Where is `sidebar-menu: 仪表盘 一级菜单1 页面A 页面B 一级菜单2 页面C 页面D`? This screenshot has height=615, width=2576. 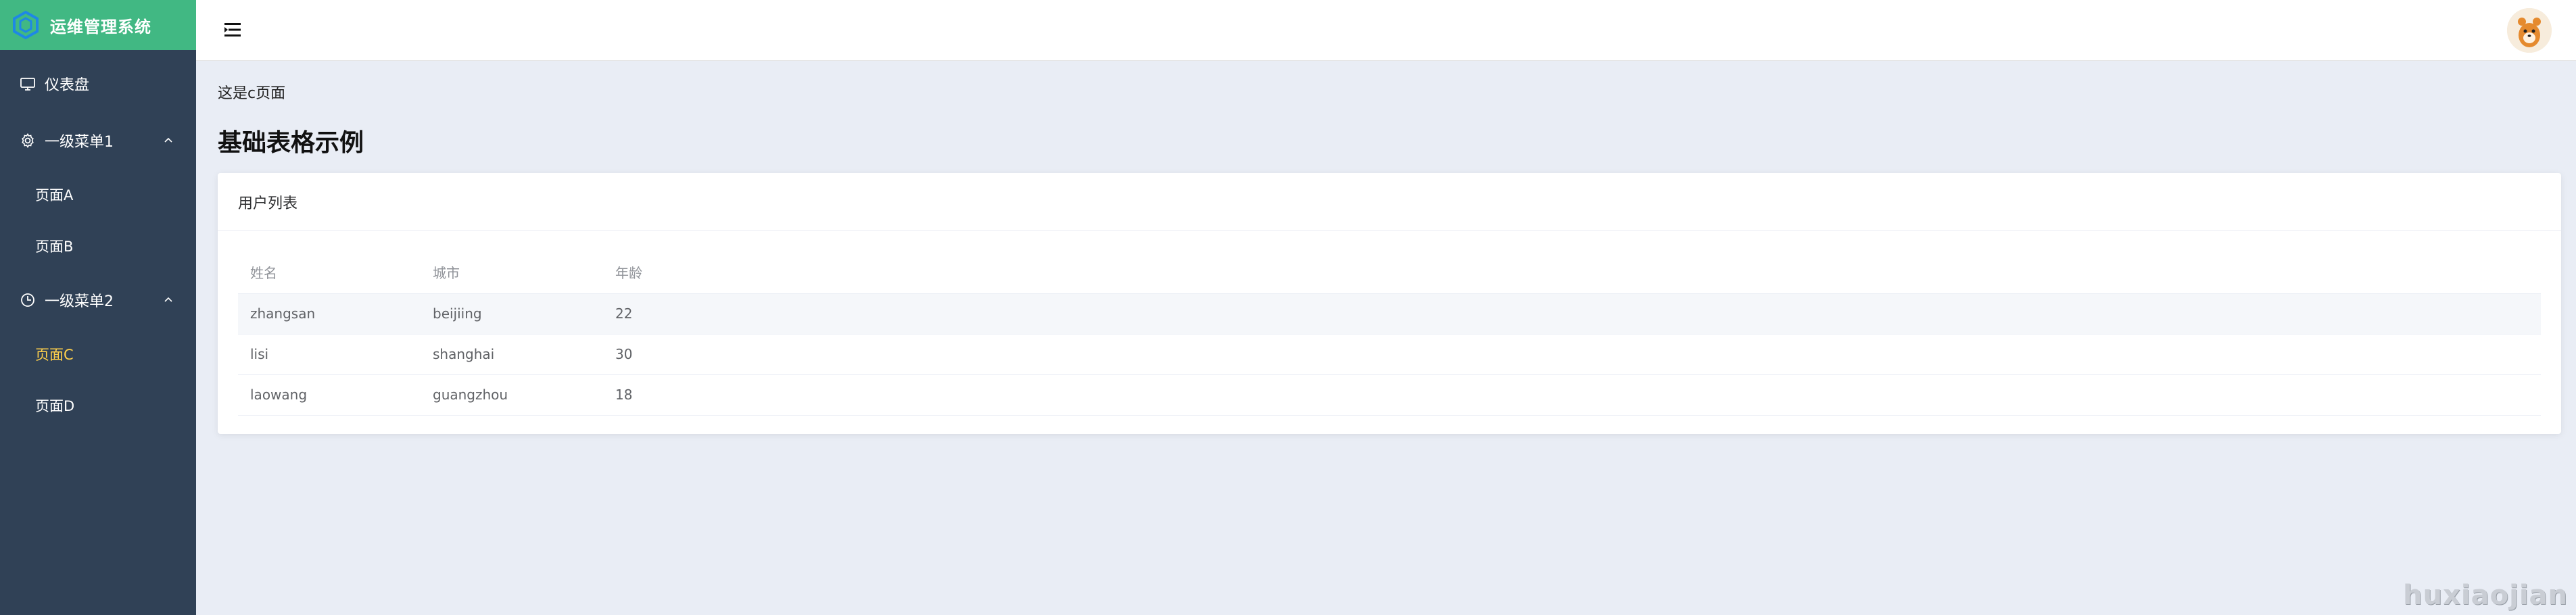
sidebar-menu: 仪表盘 一级菜单1 页面A 页面B 一级菜单2 页面C 页面D is located at coordinates (98, 241).